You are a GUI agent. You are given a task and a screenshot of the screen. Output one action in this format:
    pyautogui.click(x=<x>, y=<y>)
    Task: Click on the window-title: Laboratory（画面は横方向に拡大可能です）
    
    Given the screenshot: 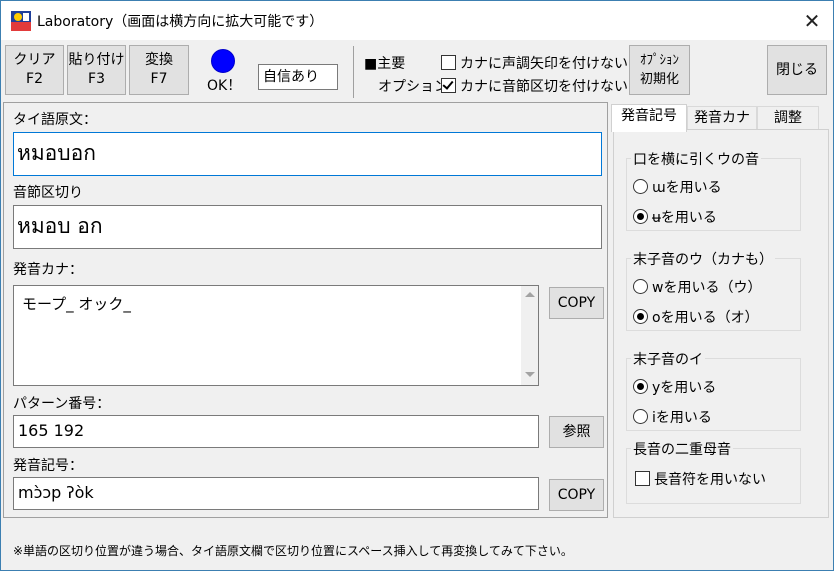 What is the action you would take?
    pyautogui.click(x=180, y=22)
    